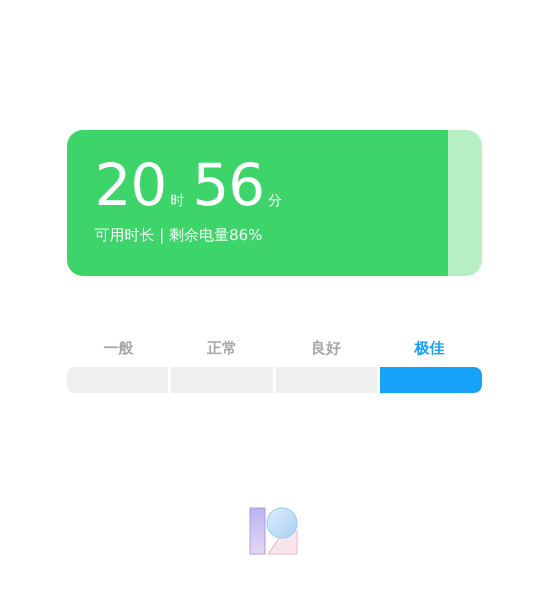  Describe the element at coordinates (228, 185) in the screenshot. I see `minutes-value: 56` at that location.